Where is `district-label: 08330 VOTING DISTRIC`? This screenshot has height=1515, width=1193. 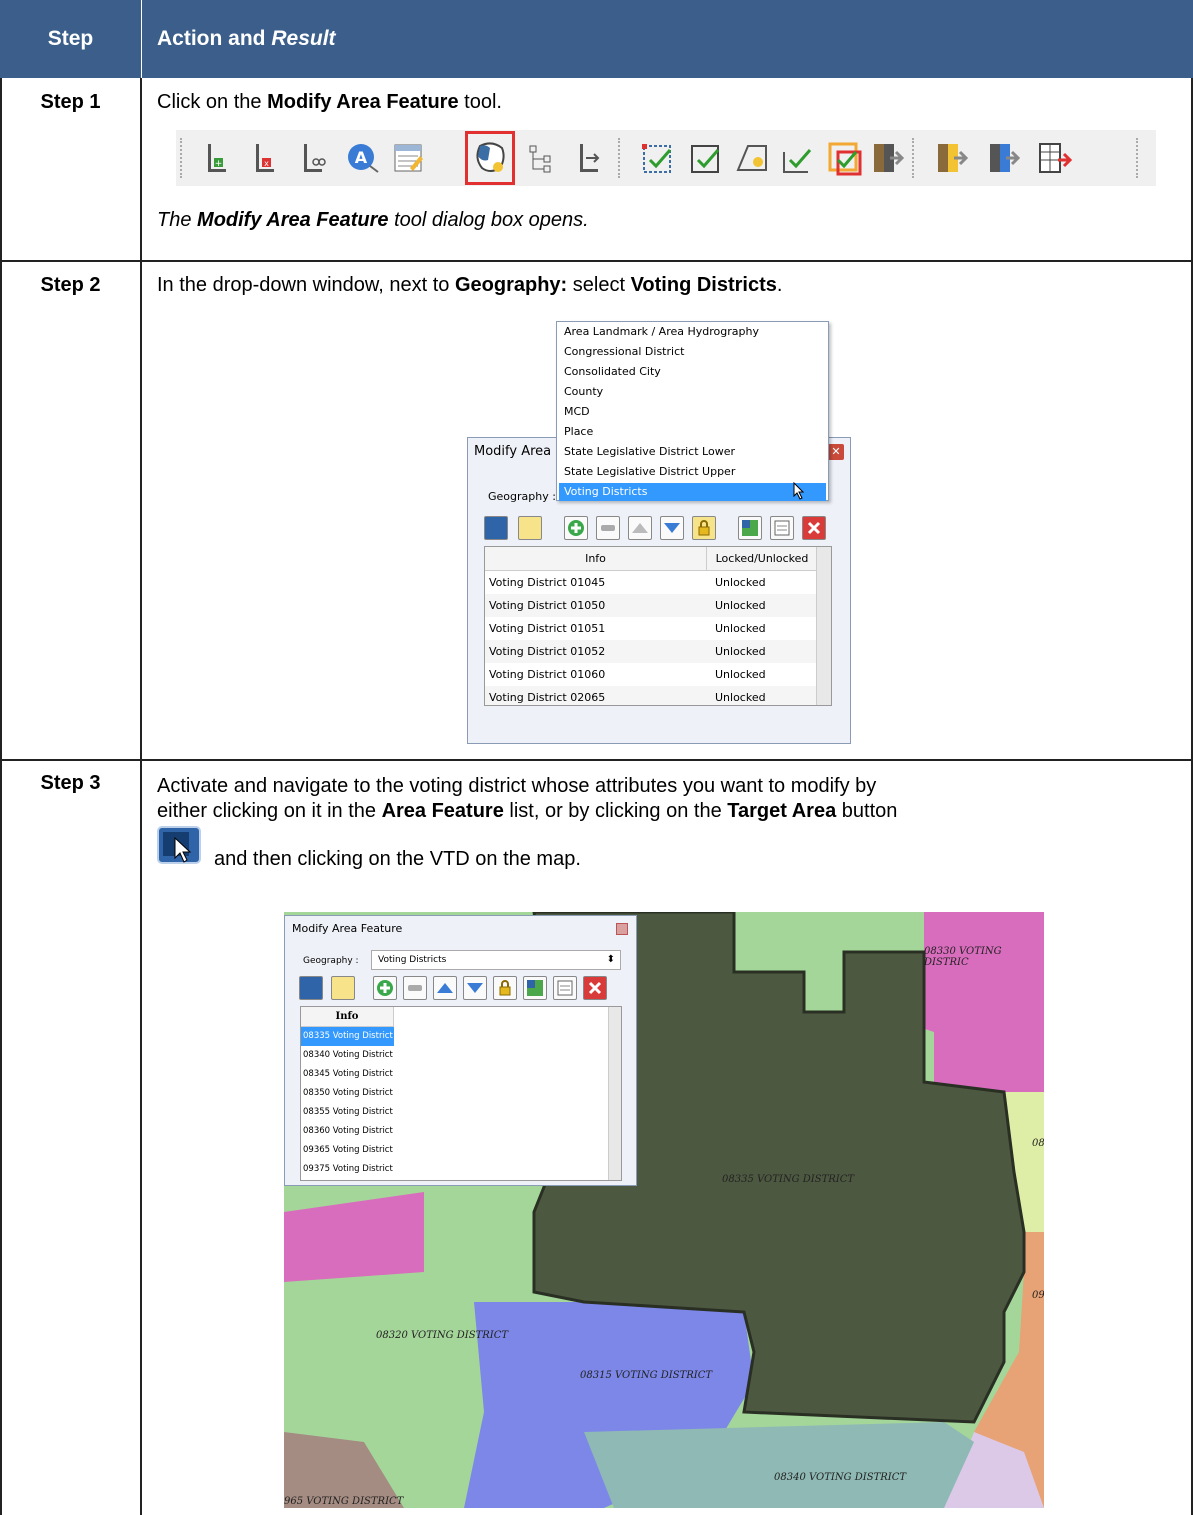 district-label: 08330 VOTING DISTRIC is located at coordinates (963, 957).